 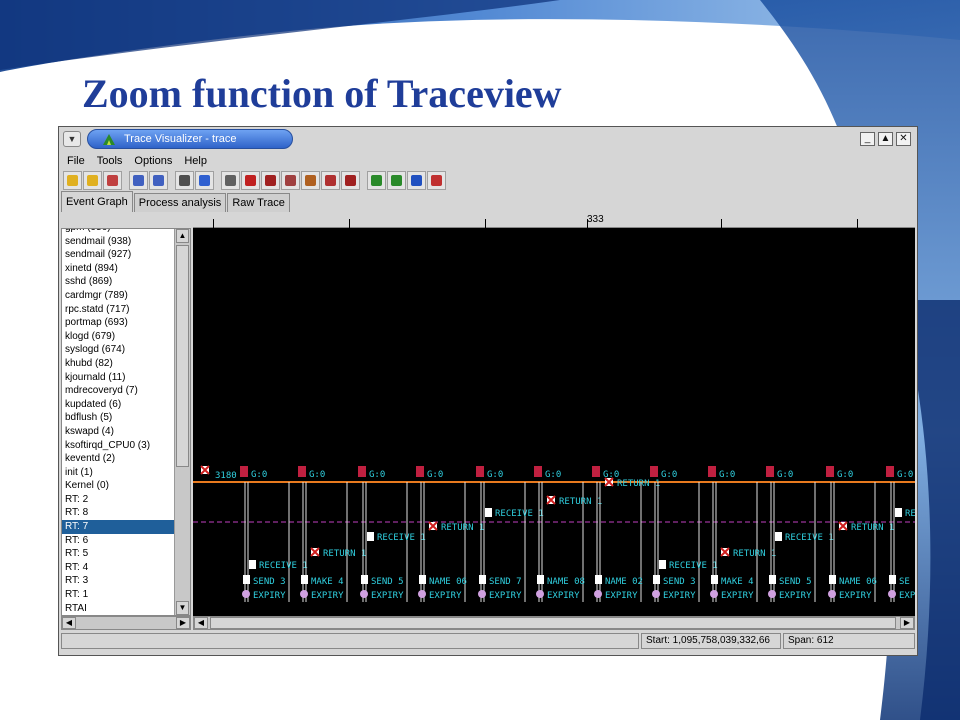 I want to click on process-list-item: khubd (82), so click(x=118, y=364).